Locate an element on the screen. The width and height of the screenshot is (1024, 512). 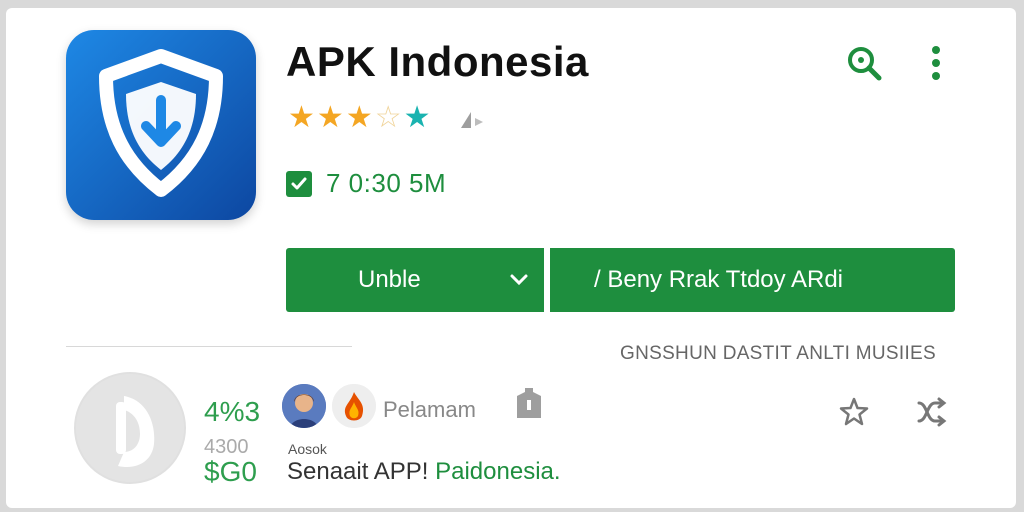
section-label: GNSSHUN DASTIT ANLTI MUSIIES is located at coordinates (778, 353).